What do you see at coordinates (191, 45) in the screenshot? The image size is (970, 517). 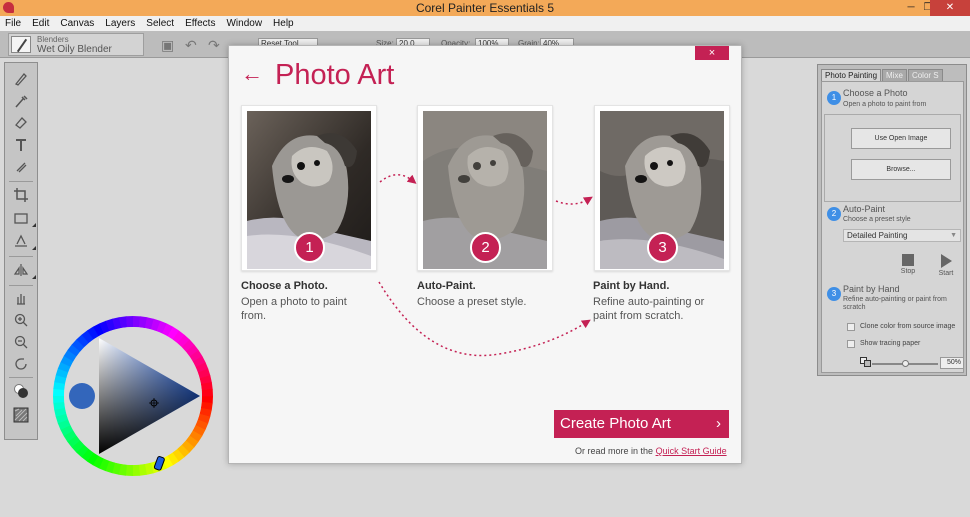 I see `undo-icon: ↶` at bounding box center [191, 45].